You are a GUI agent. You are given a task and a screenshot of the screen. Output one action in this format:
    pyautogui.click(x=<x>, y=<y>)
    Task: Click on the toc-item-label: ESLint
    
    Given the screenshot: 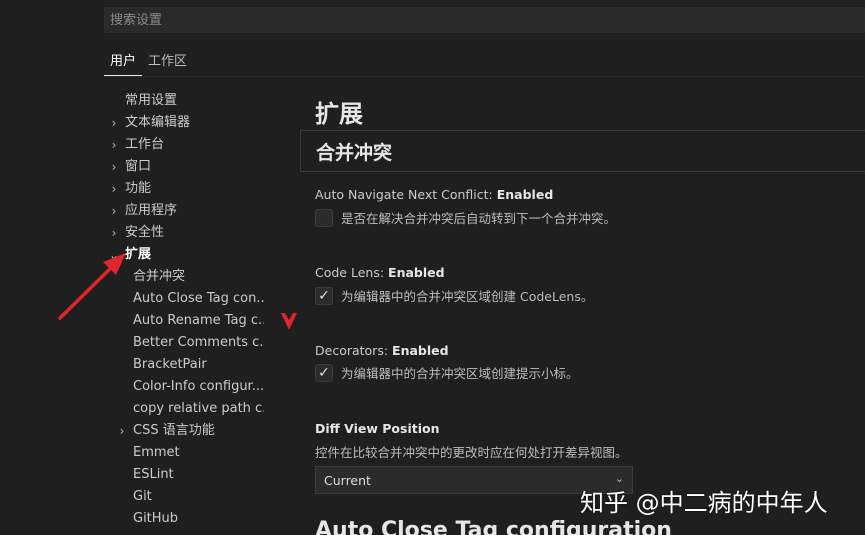 What is the action you would take?
    pyautogui.click(x=153, y=474)
    